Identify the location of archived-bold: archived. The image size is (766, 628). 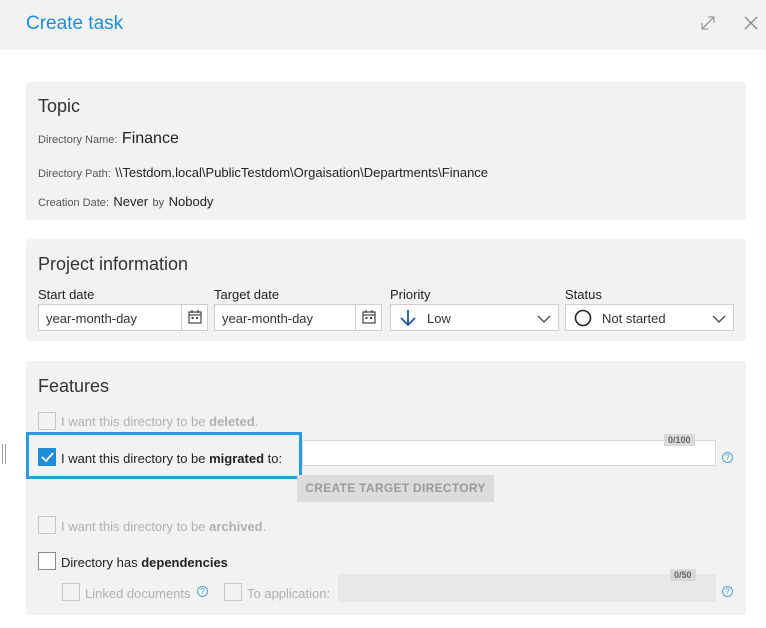
(236, 526).